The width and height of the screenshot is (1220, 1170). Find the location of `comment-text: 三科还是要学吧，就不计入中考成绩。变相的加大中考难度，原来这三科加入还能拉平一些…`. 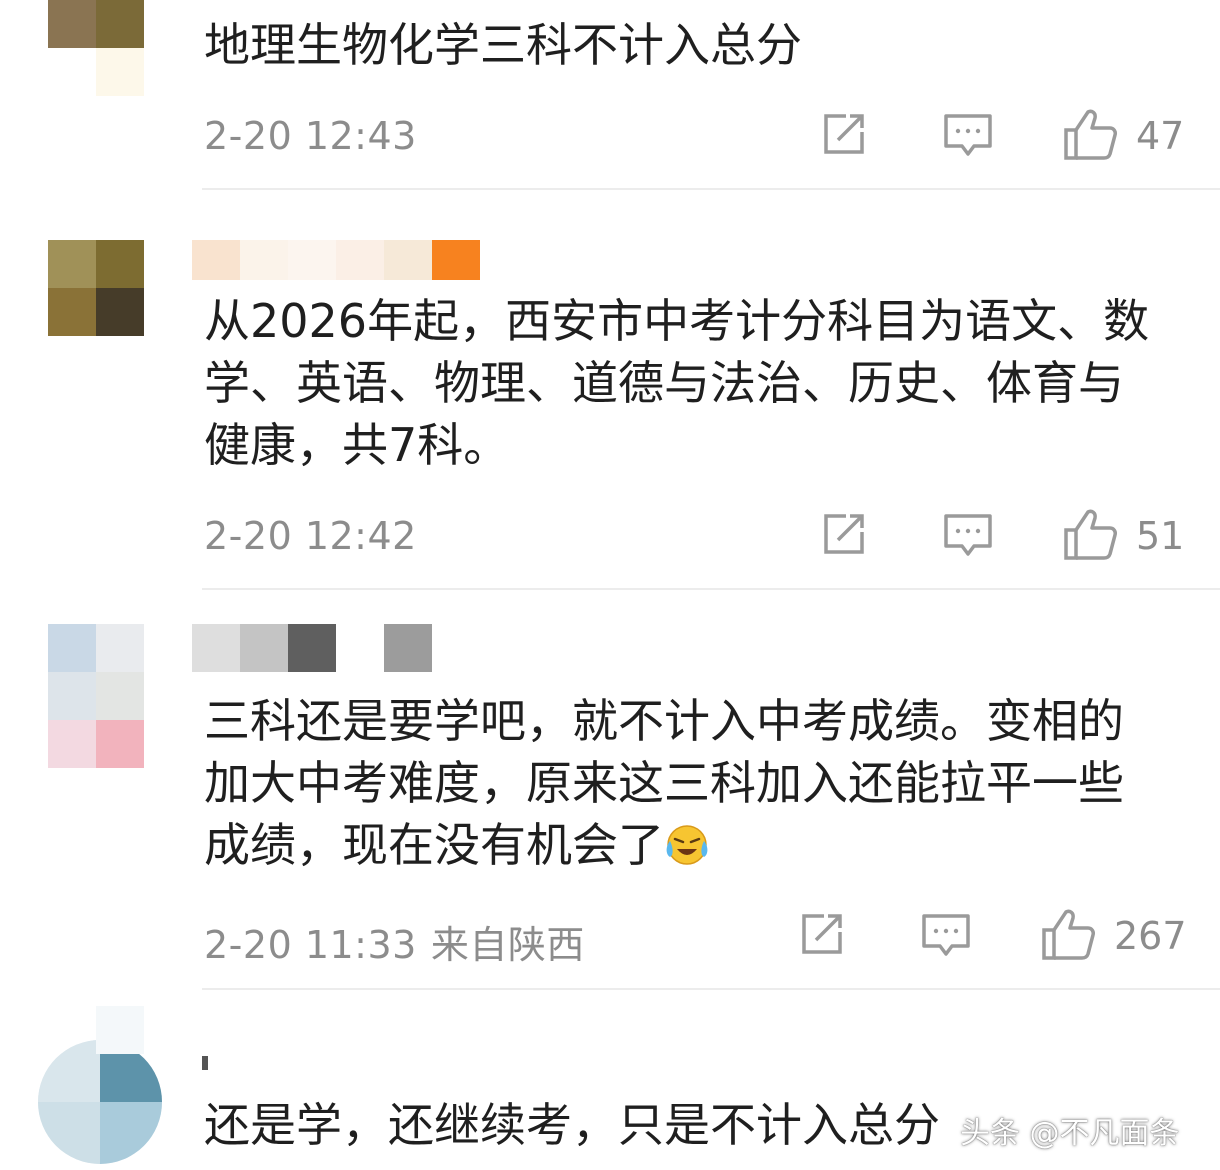

comment-text: 三科还是要学吧，就不计入中考成绩。变相的加大中考难度，原来这三科加入还能拉平一些… is located at coordinates (684, 783).